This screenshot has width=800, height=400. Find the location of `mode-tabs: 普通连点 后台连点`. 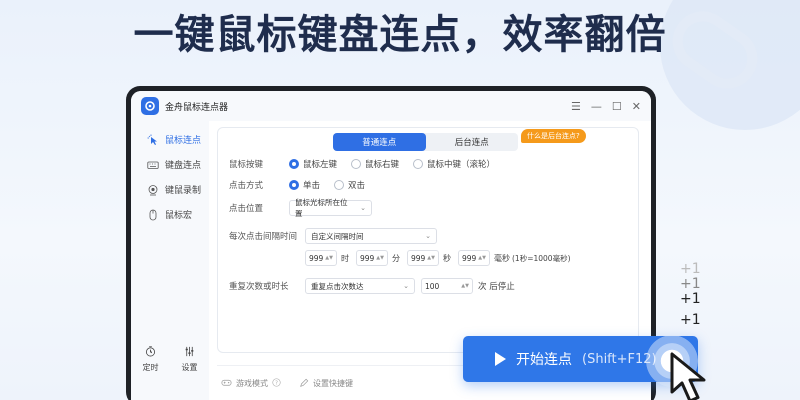

mode-tabs: 普通连点 后台连点 is located at coordinates (425, 142).